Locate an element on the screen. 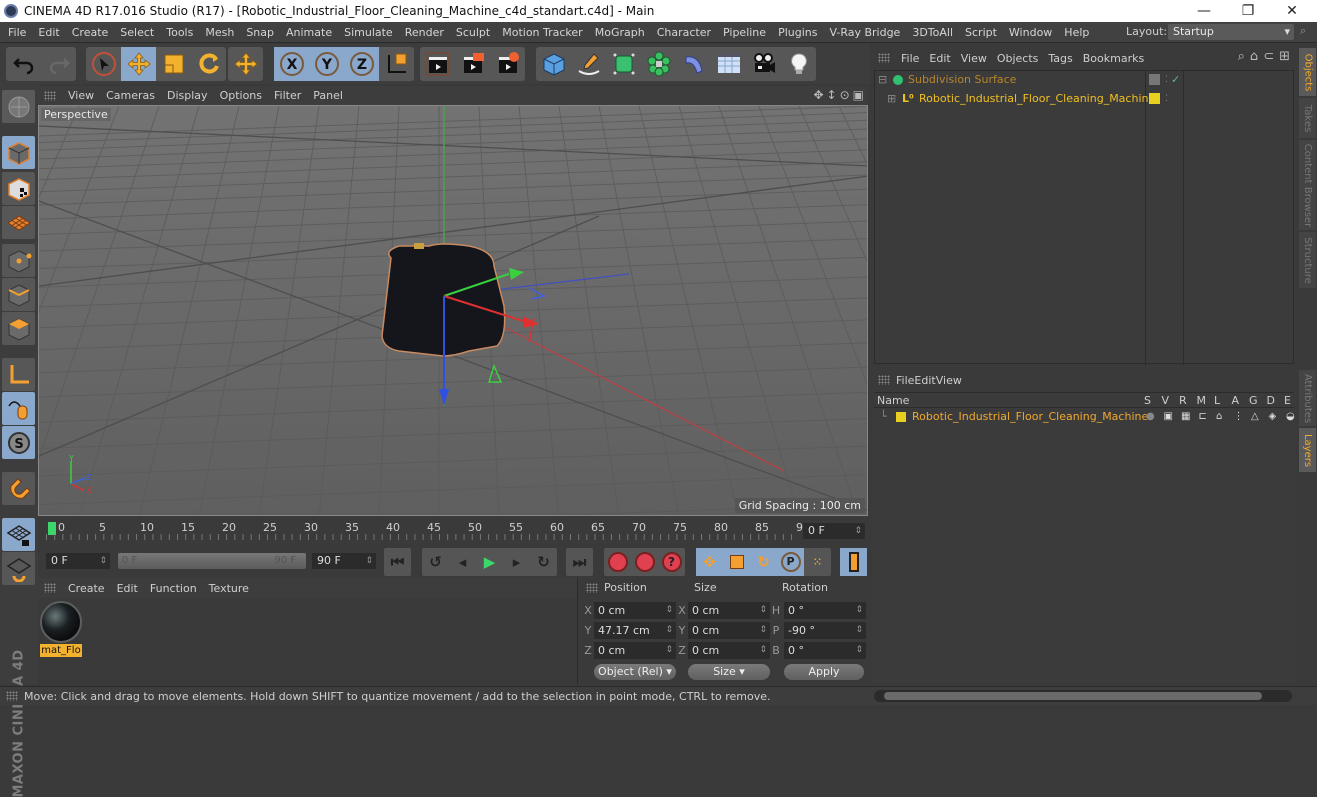 The width and height of the screenshot is (1317, 797). layer-column-d: D is located at coordinates (1271, 400).